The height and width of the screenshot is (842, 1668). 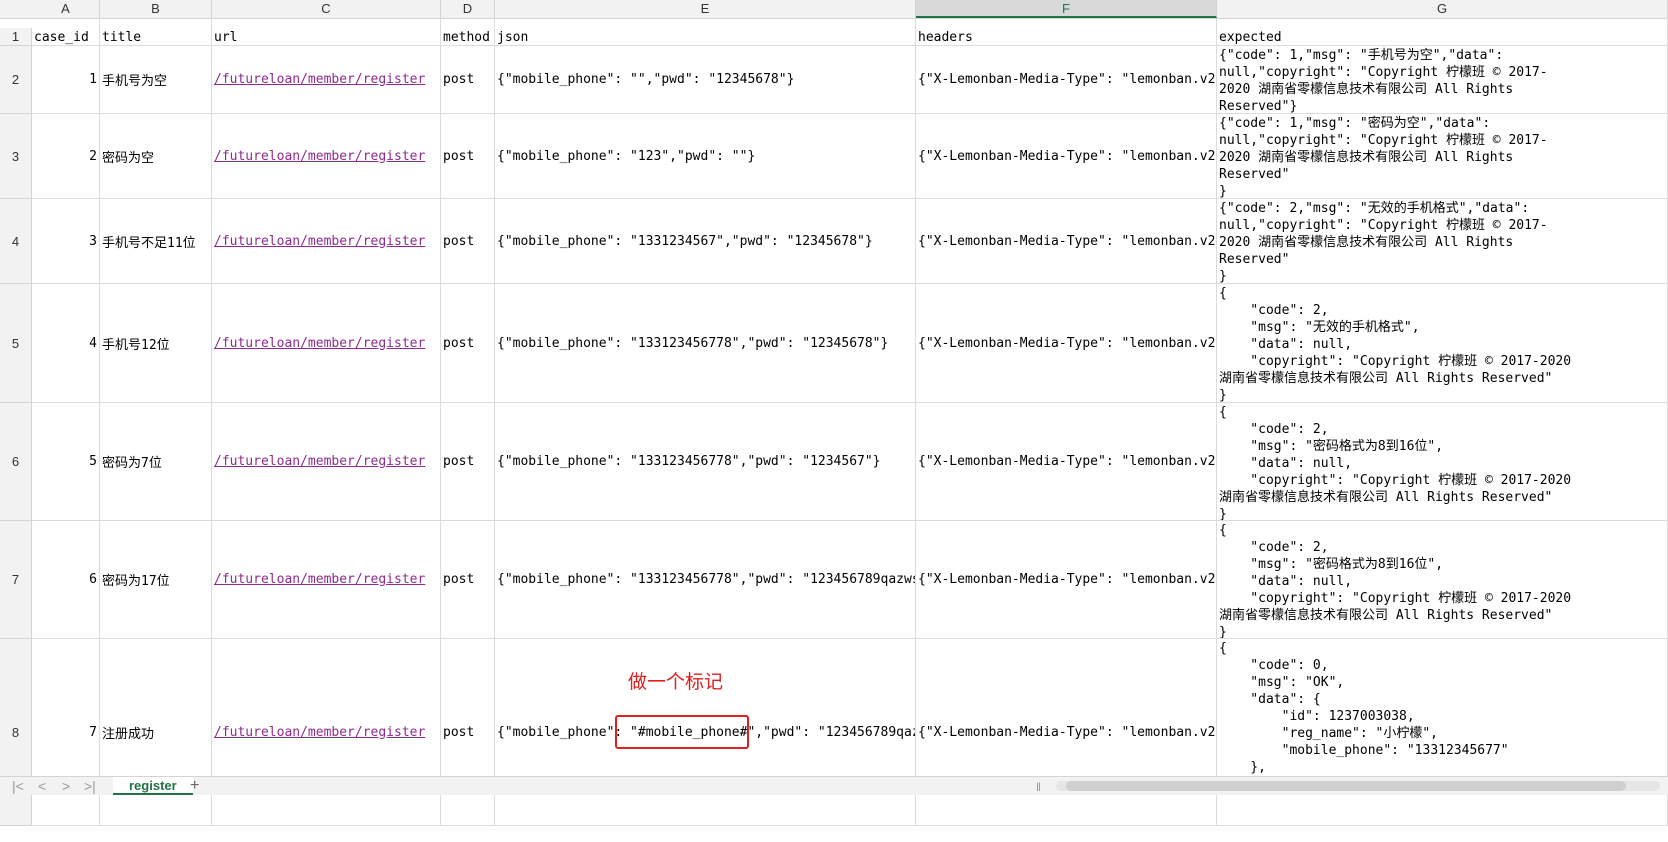 What do you see at coordinates (66, 580) in the screenshot?
I see `cell-case-id: 6` at bounding box center [66, 580].